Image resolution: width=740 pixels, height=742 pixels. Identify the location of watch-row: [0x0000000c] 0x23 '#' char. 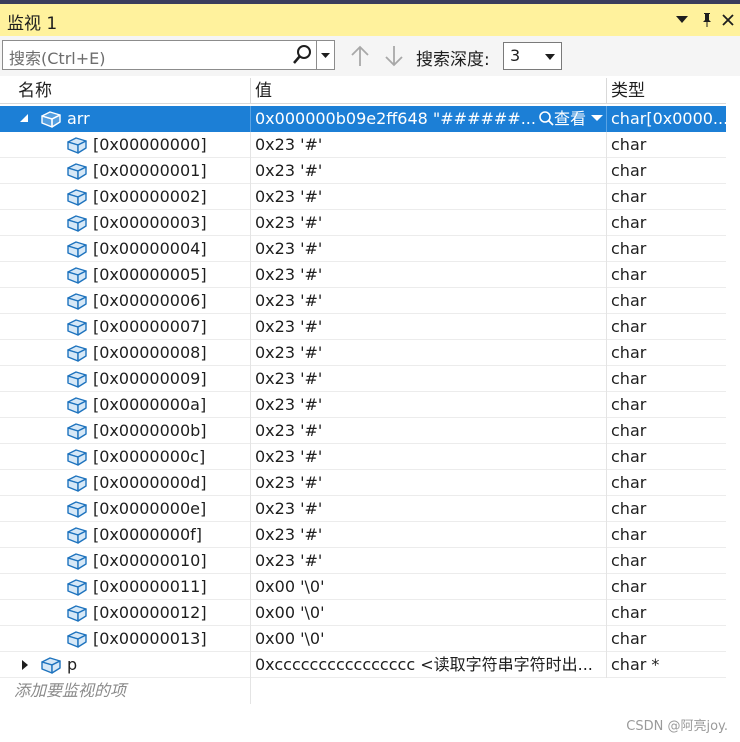
(363, 457).